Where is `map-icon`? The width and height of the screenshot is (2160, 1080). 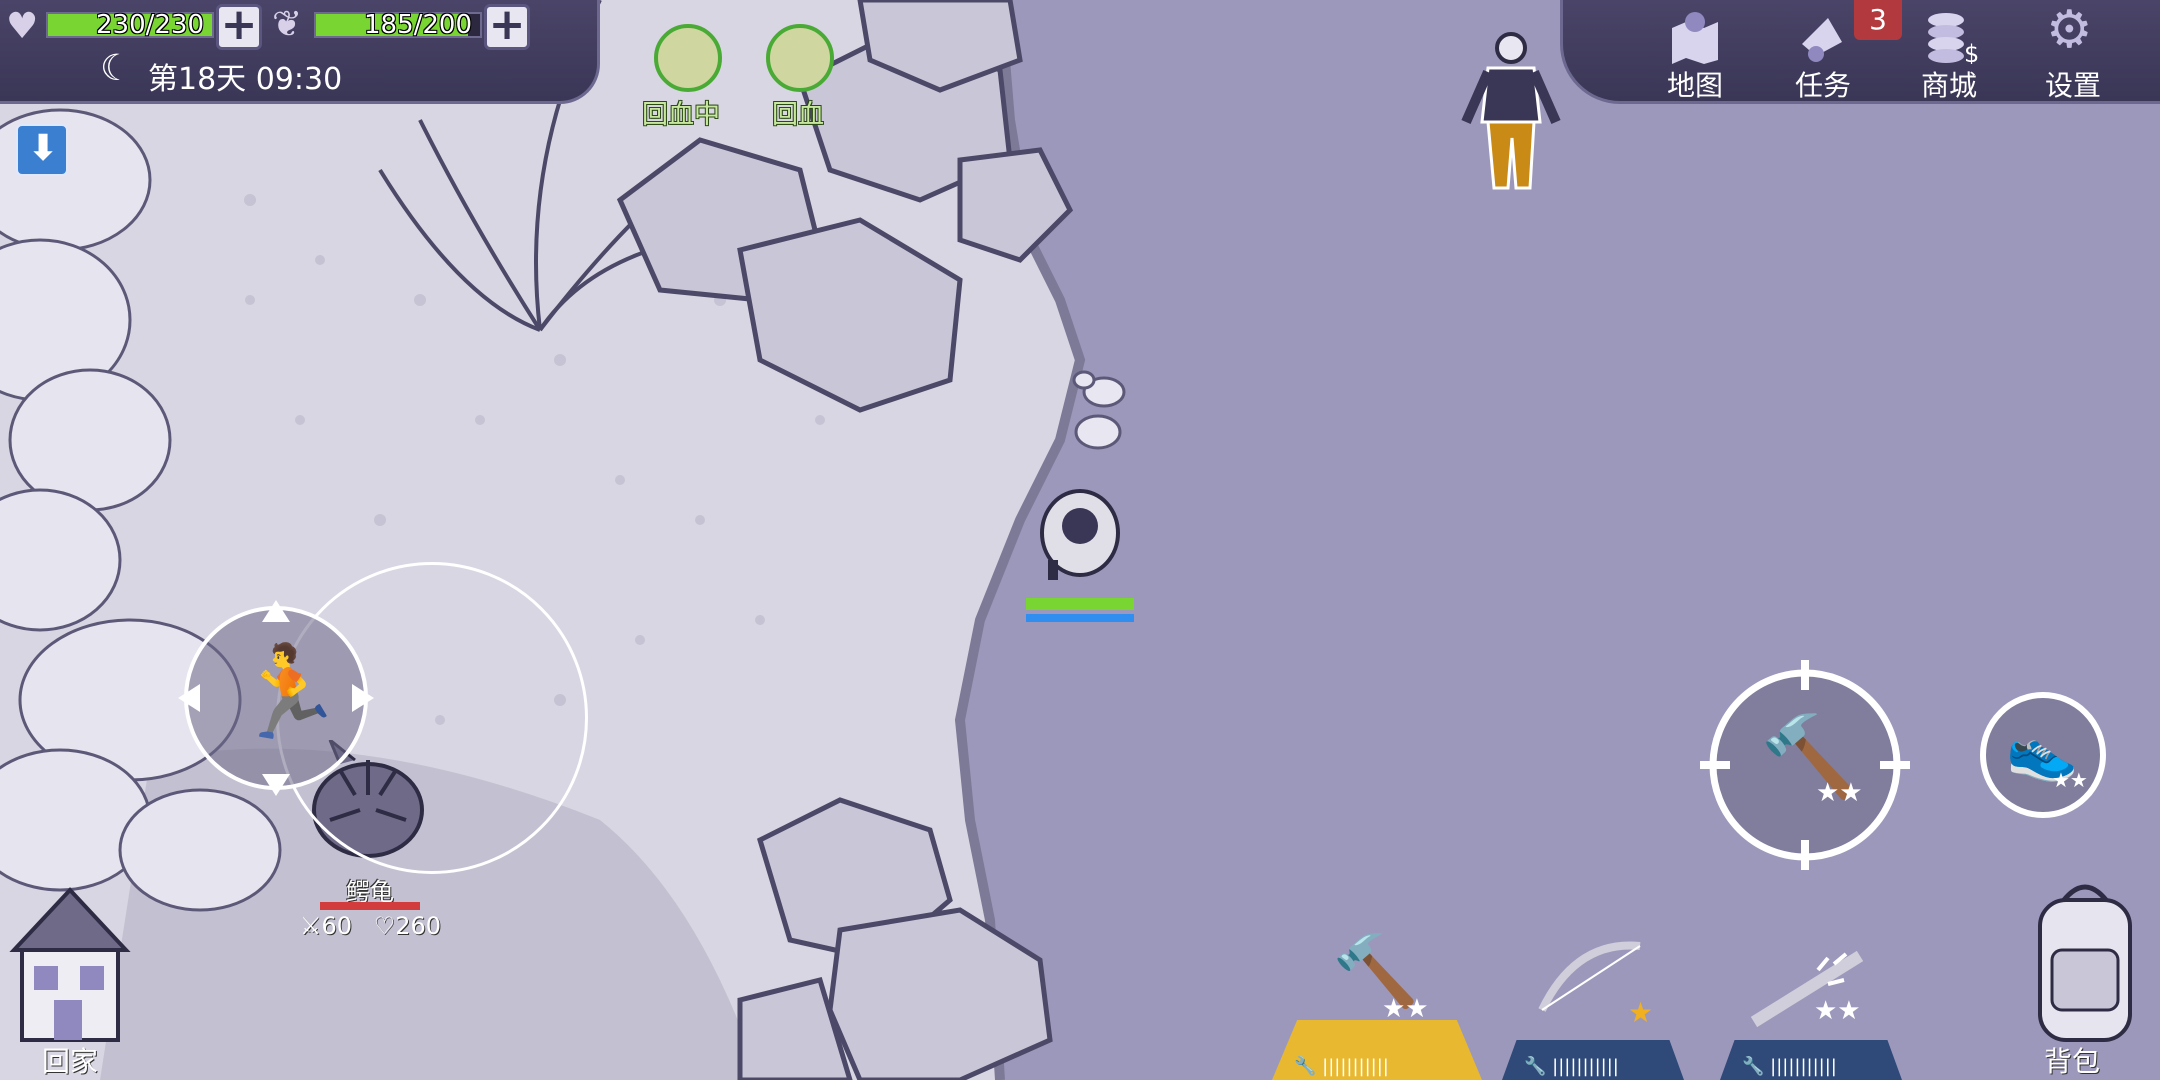
map-icon is located at coordinates (1695, 38).